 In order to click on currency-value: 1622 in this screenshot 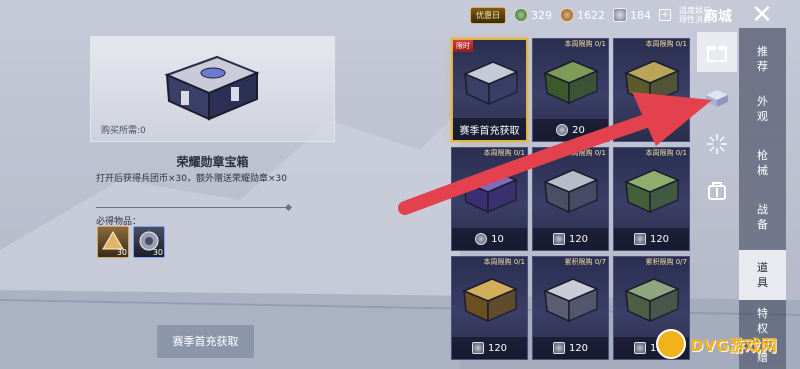, I will do `click(591, 15)`.